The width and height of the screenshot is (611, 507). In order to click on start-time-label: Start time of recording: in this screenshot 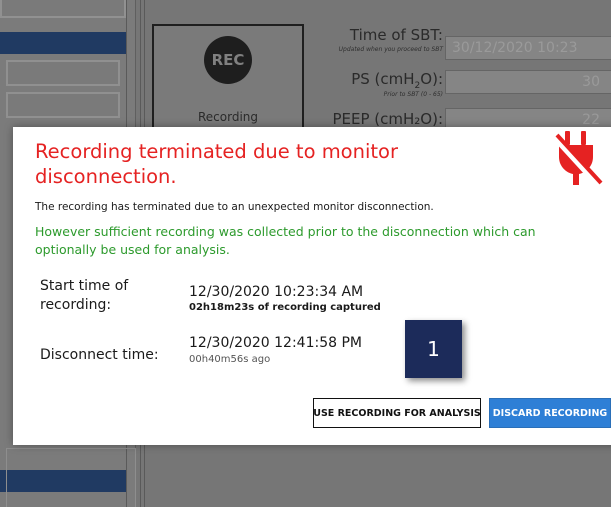, I will do `click(84, 295)`.